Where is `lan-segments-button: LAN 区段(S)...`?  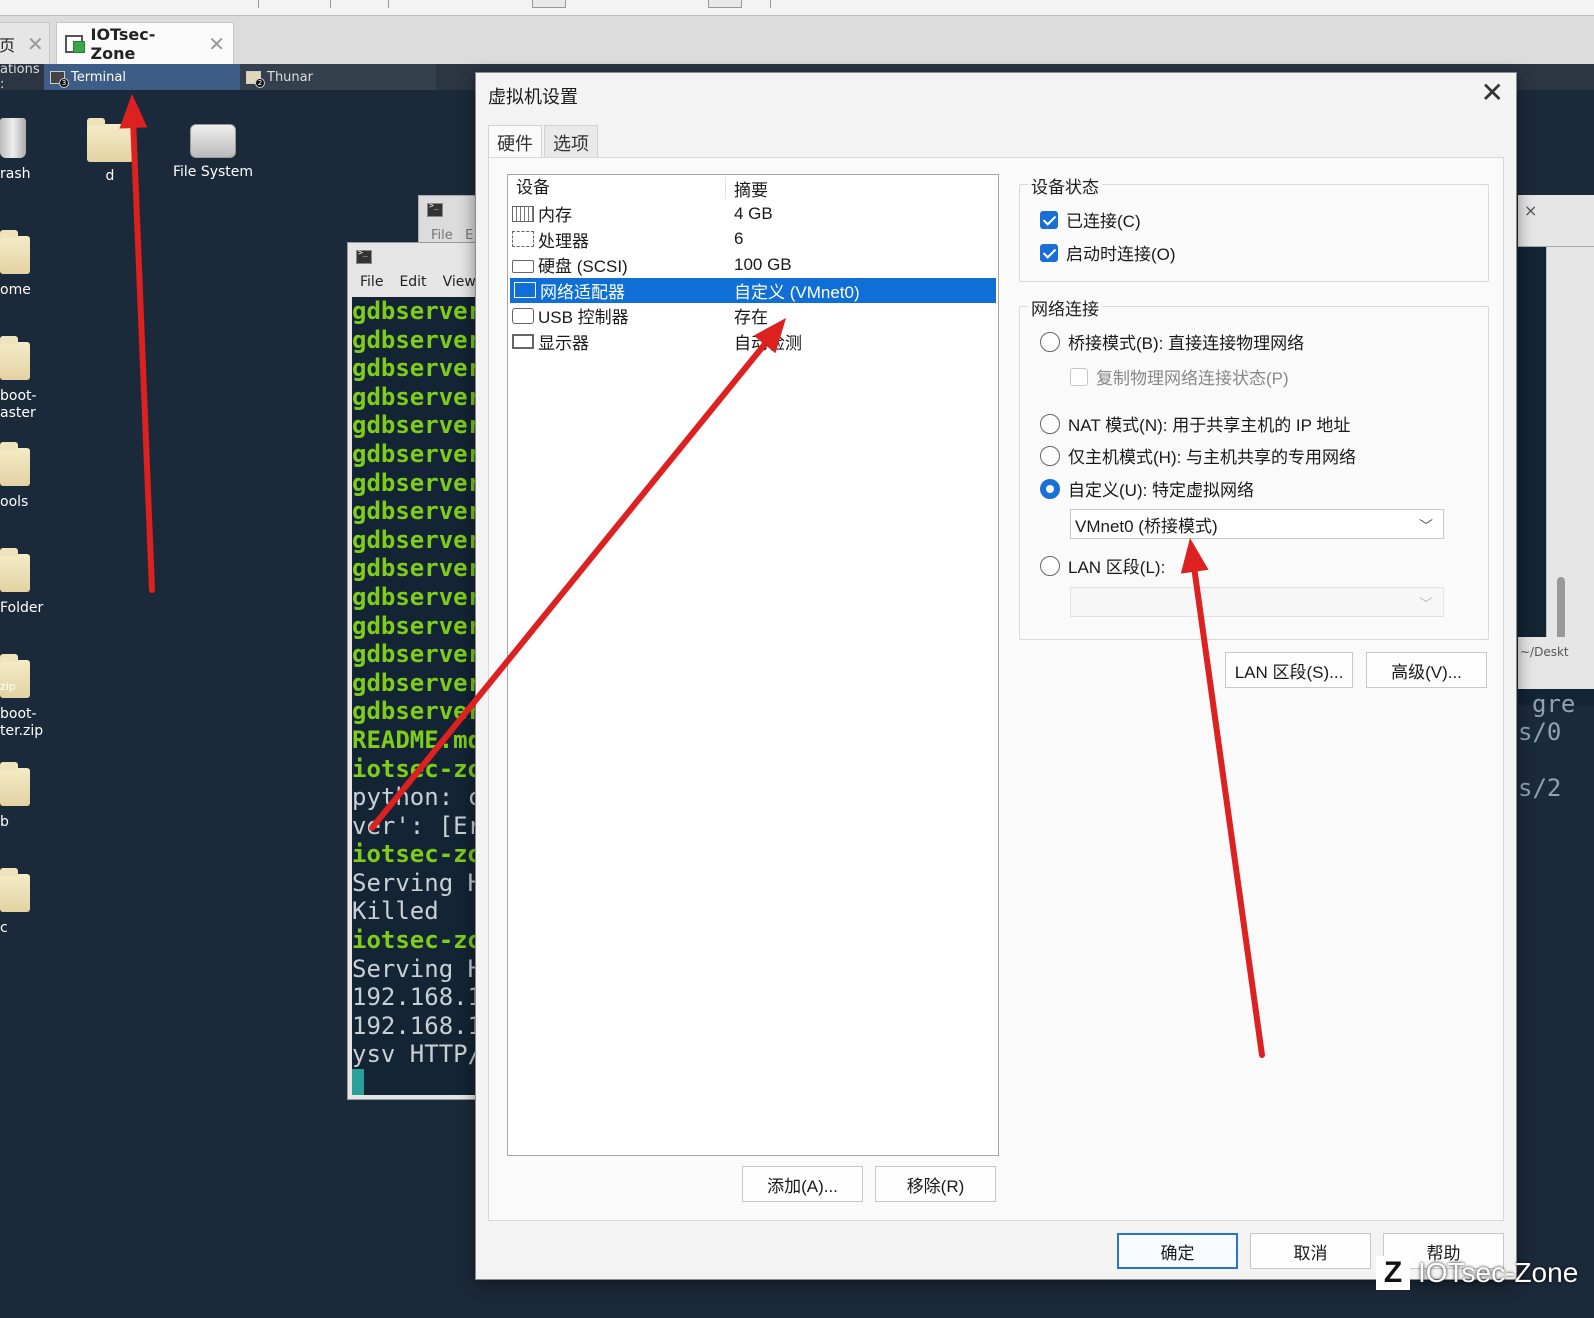 lan-segments-button: LAN 区段(S)... is located at coordinates (1289, 670).